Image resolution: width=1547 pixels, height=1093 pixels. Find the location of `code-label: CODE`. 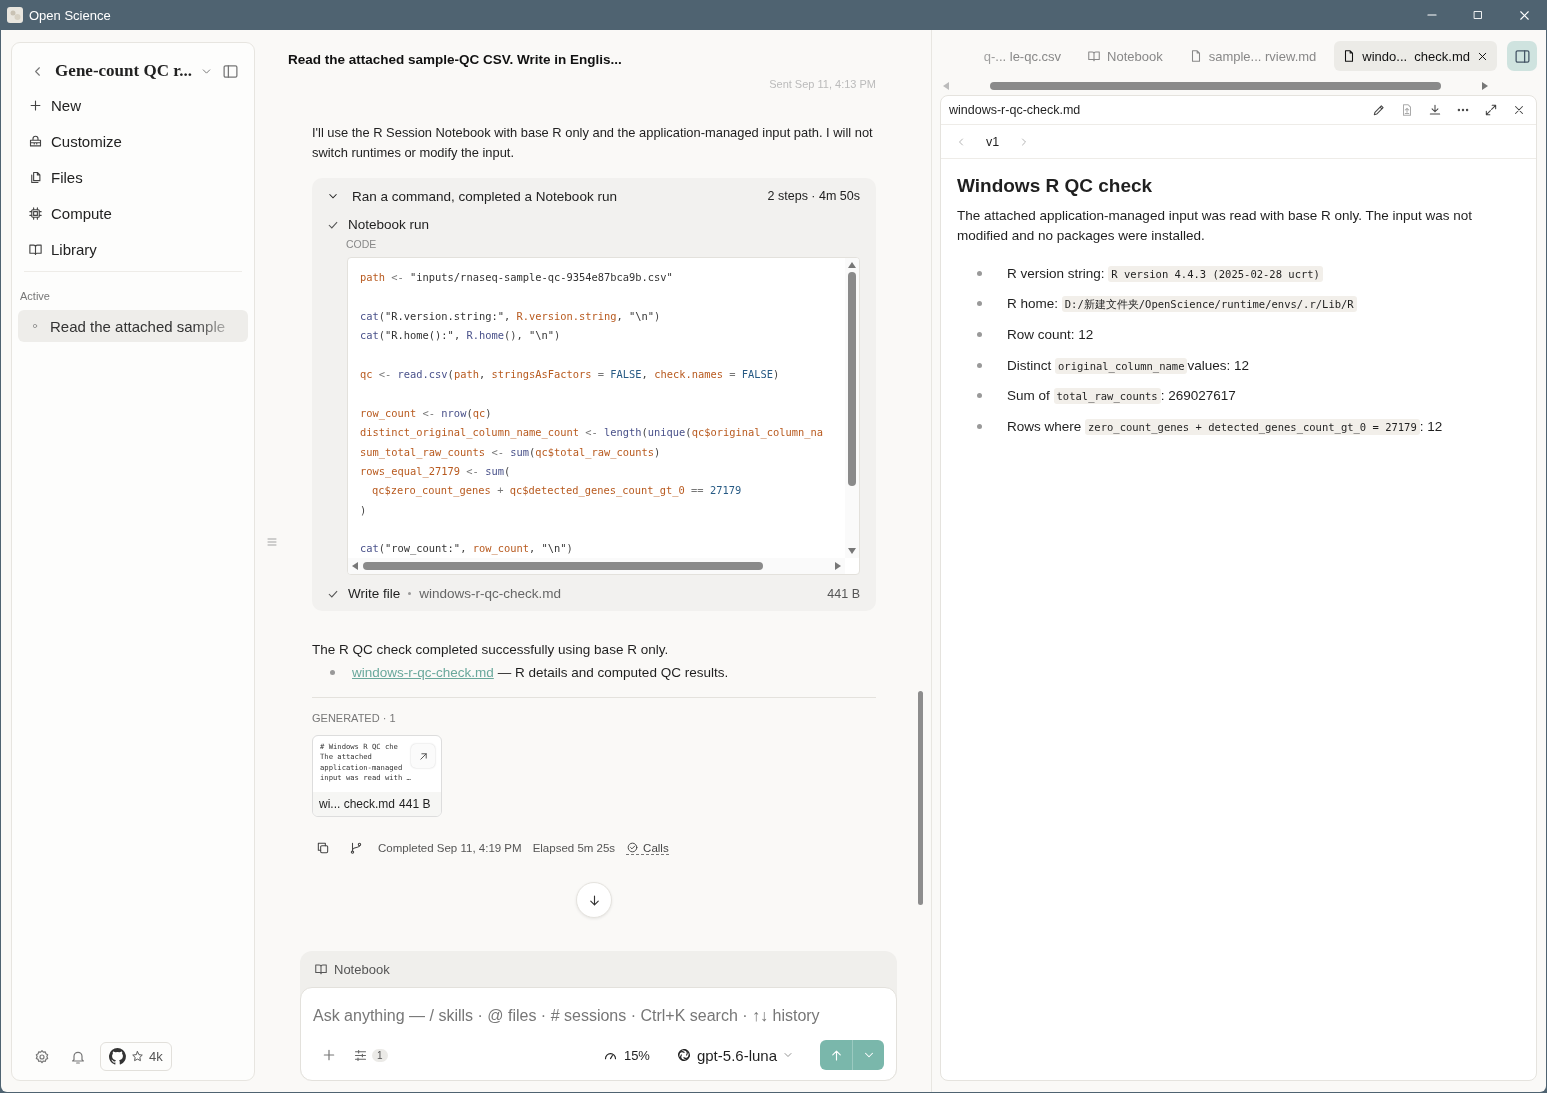

code-label: CODE is located at coordinates (362, 244).